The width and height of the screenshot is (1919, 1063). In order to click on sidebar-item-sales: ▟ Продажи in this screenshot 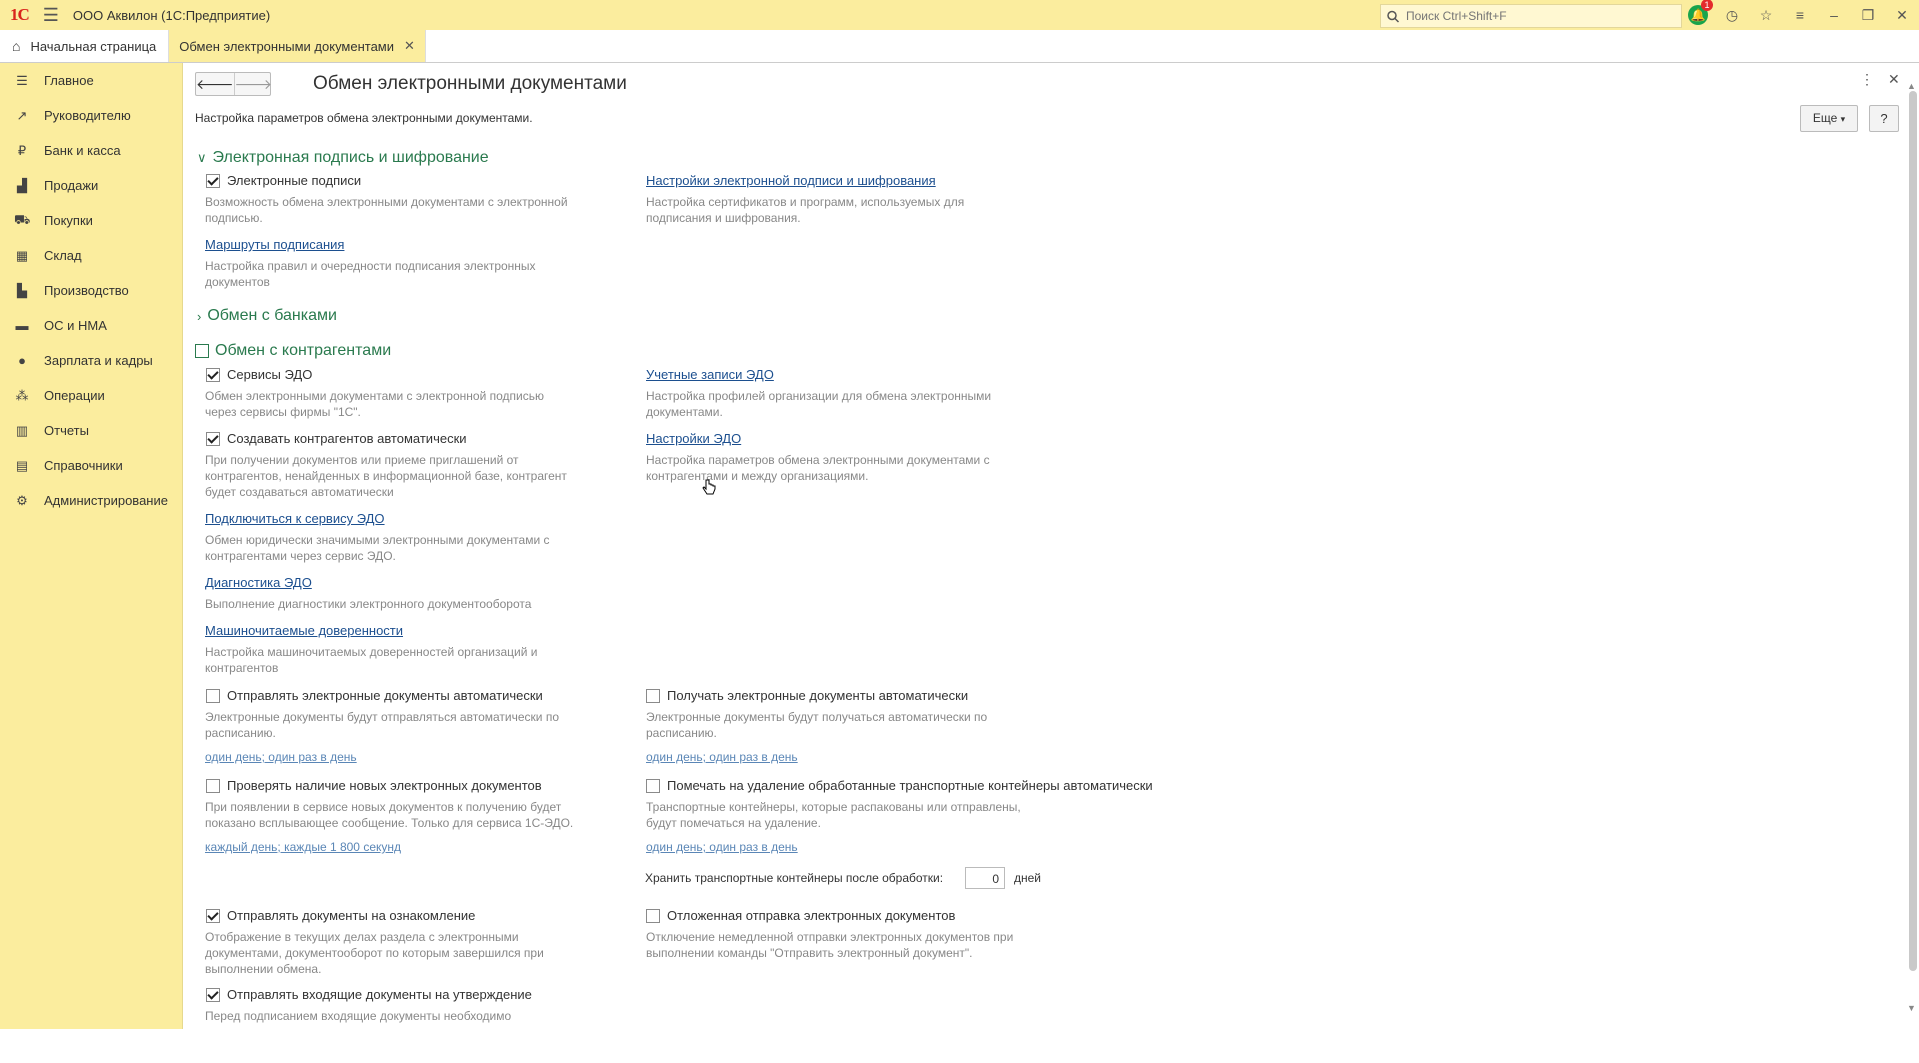, I will do `click(91, 185)`.